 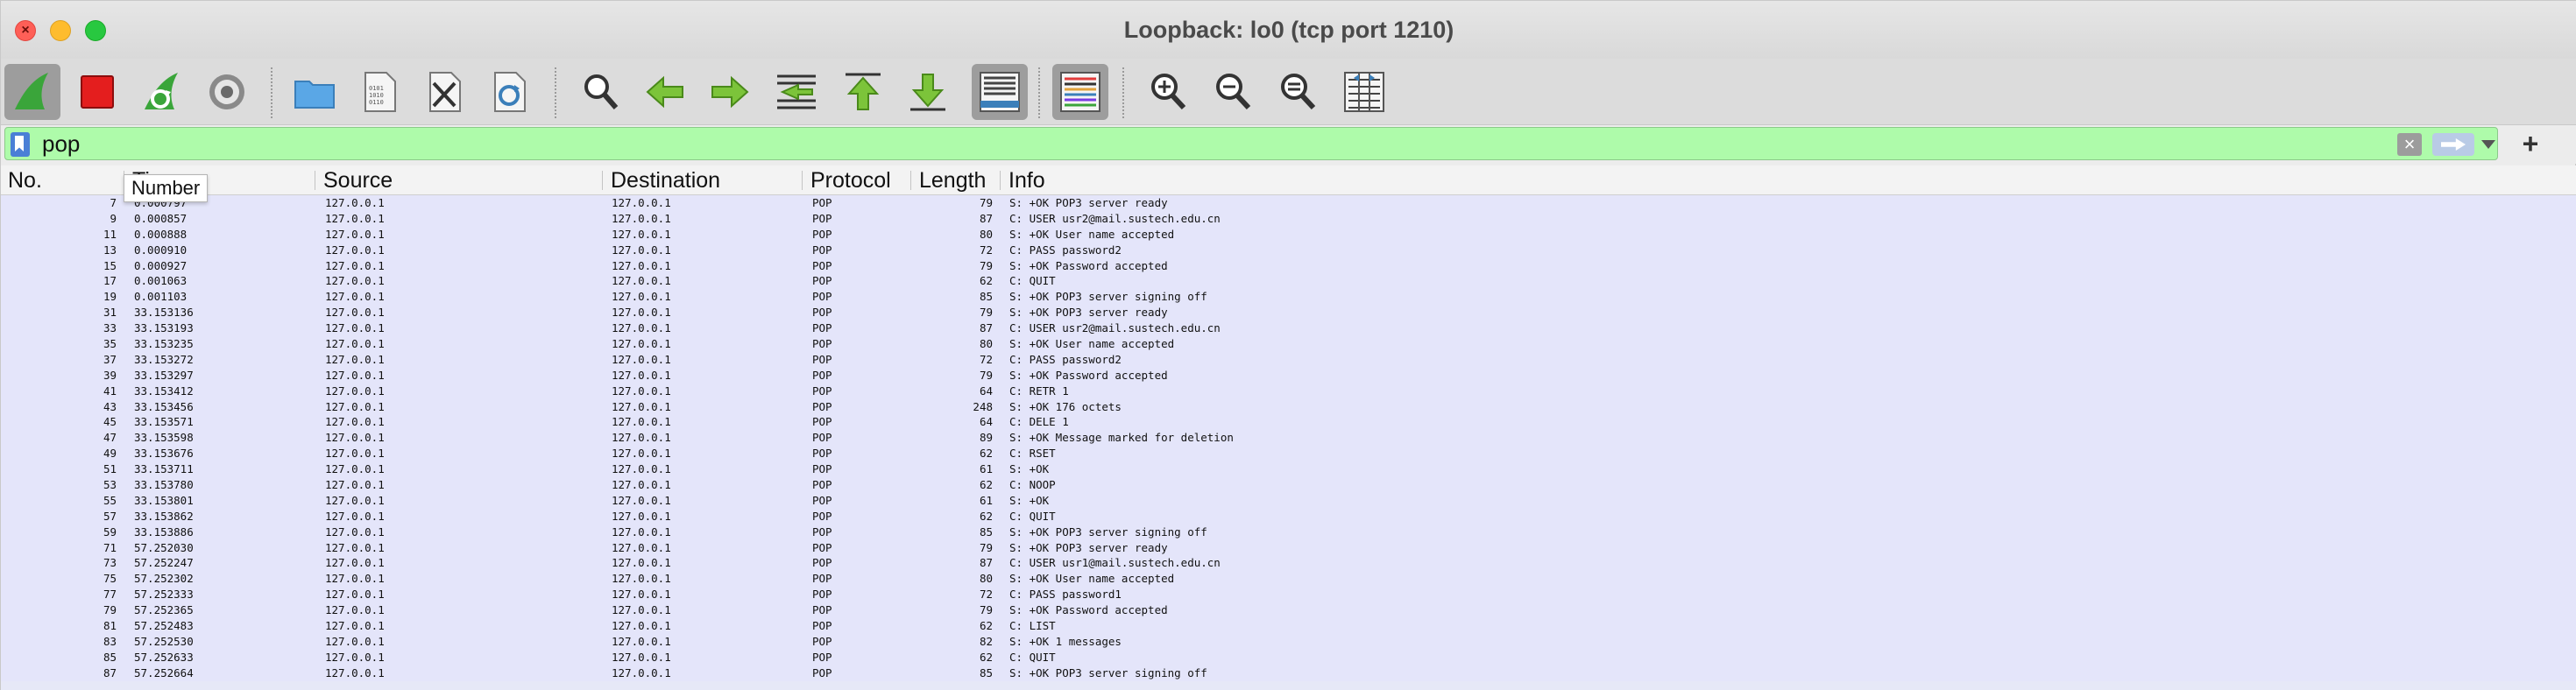 I want to click on packet-length: 82, so click(x=986, y=641).